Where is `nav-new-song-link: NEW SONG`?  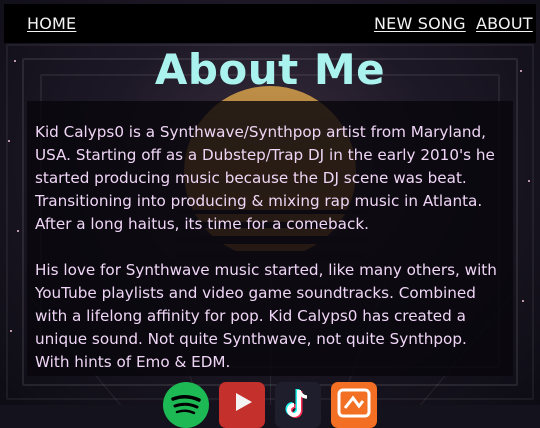 nav-new-song-link: NEW SONG is located at coordinates (420, 23).